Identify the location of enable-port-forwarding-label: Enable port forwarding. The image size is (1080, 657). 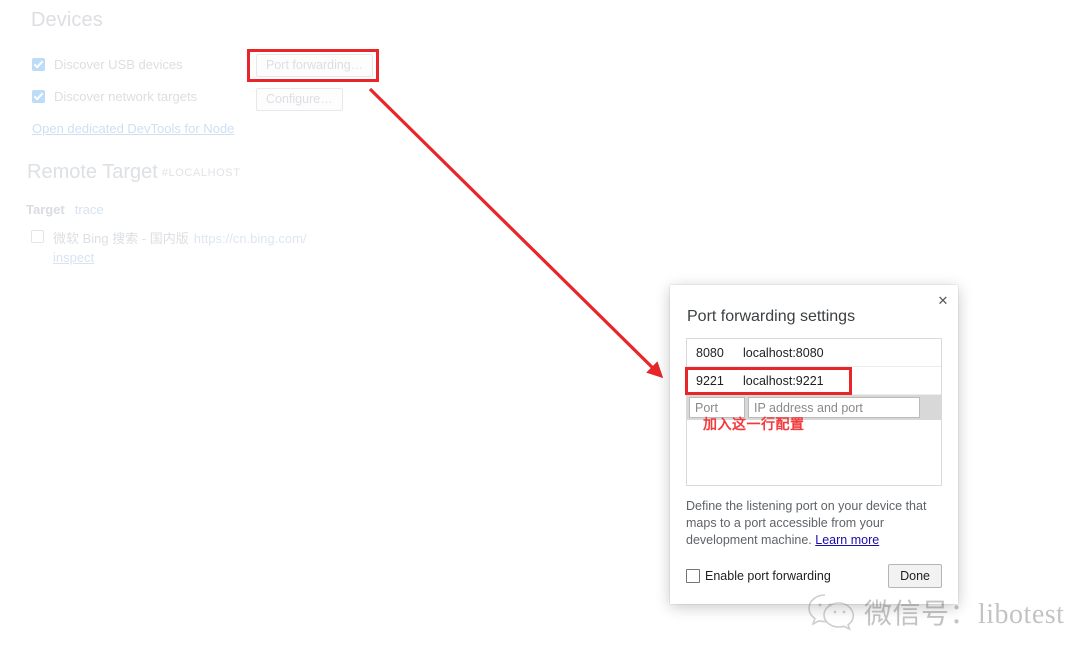
(768, 576).